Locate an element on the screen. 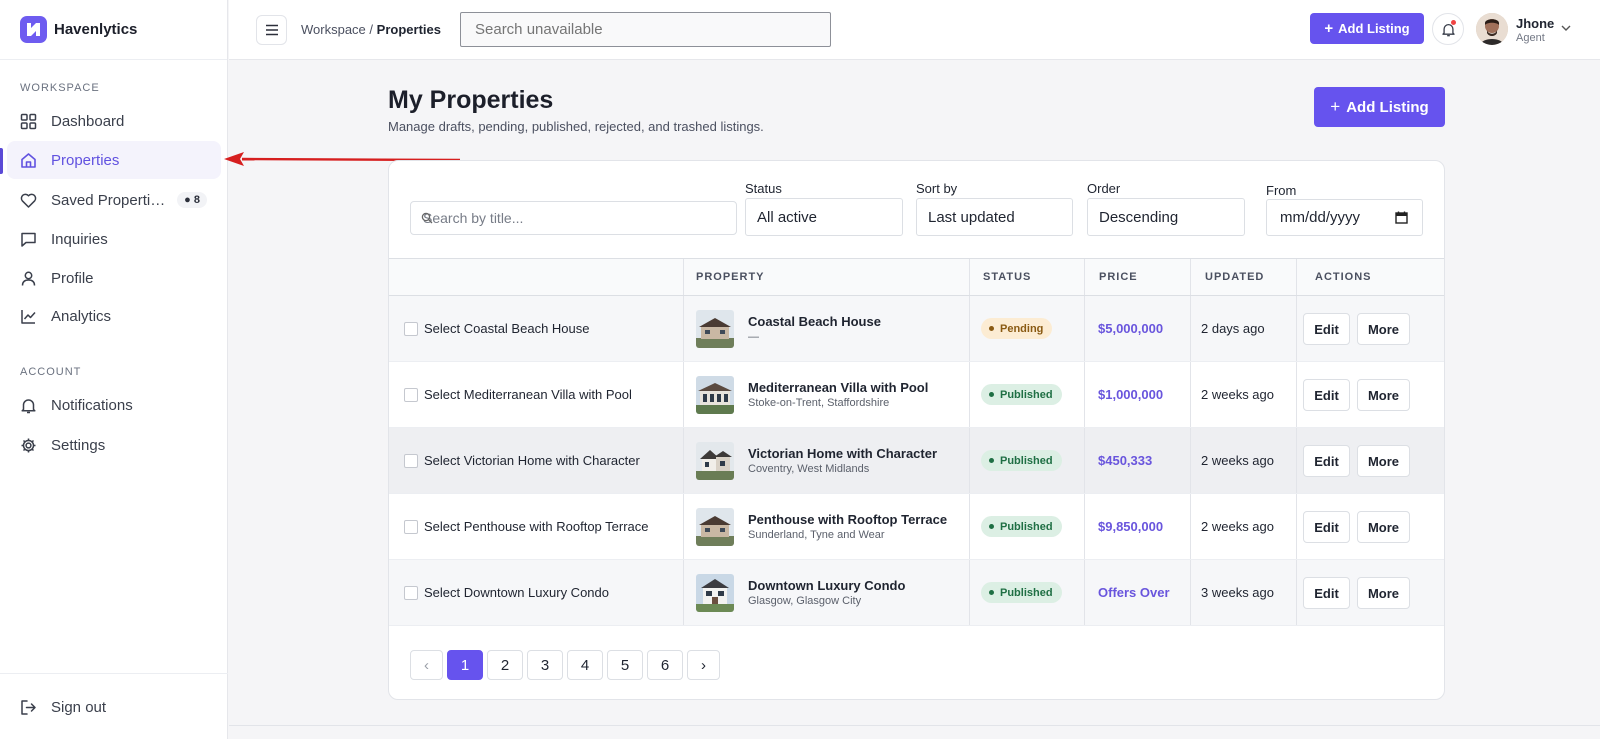 The image size is (1600, 739). add-listing-button: + Add Listing is located at coordinates (1379, 107).